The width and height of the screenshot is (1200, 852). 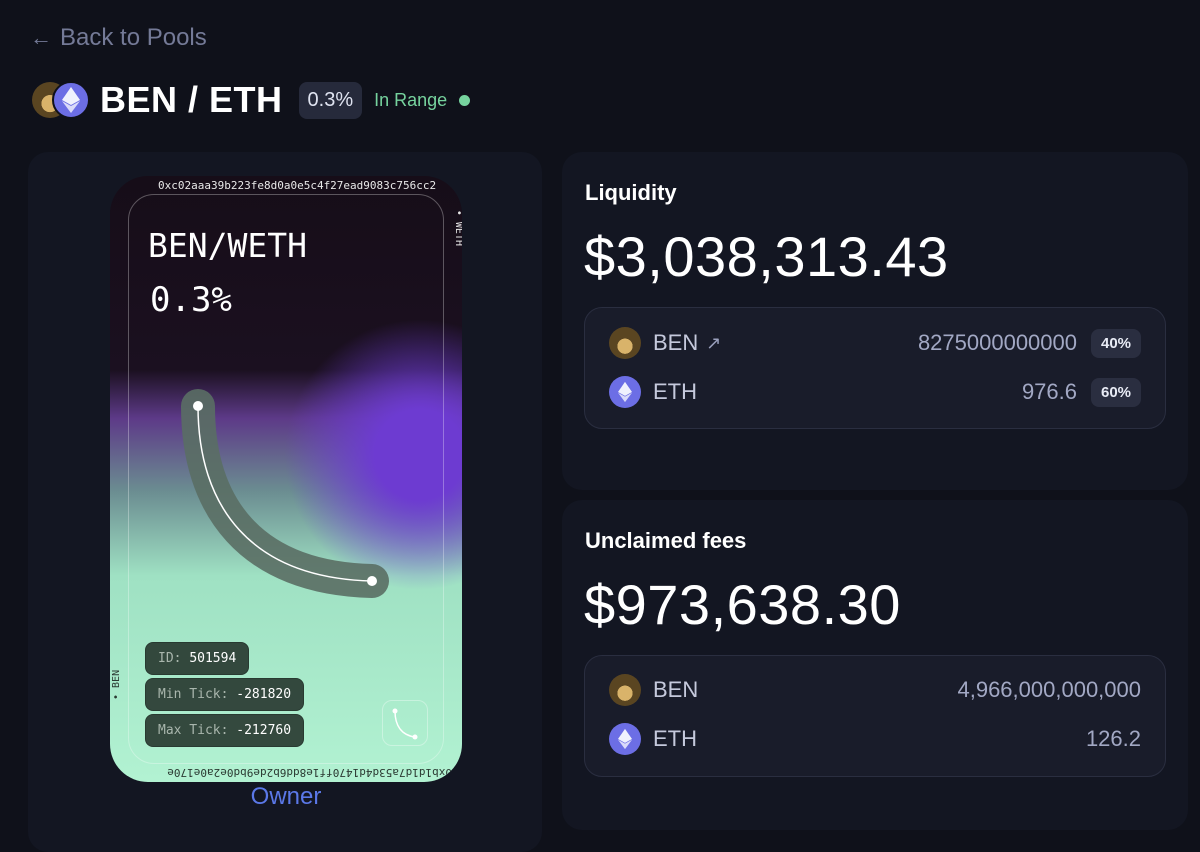 I want to click on token-pair-icons, so click(x=62, y=100).